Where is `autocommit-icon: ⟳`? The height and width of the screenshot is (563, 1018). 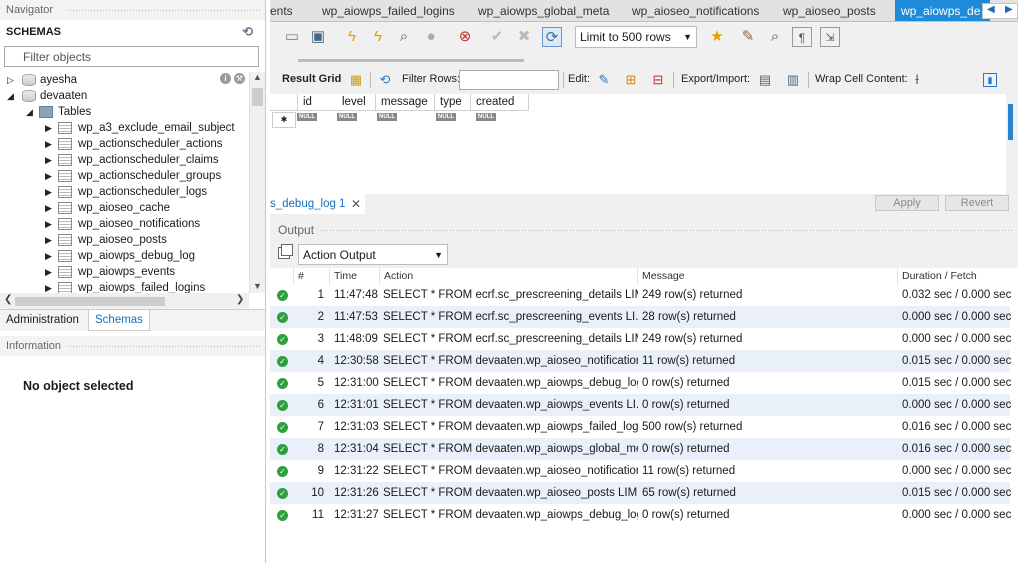 autocommit-icon: ⟳ is located at coordinates (552, 37).